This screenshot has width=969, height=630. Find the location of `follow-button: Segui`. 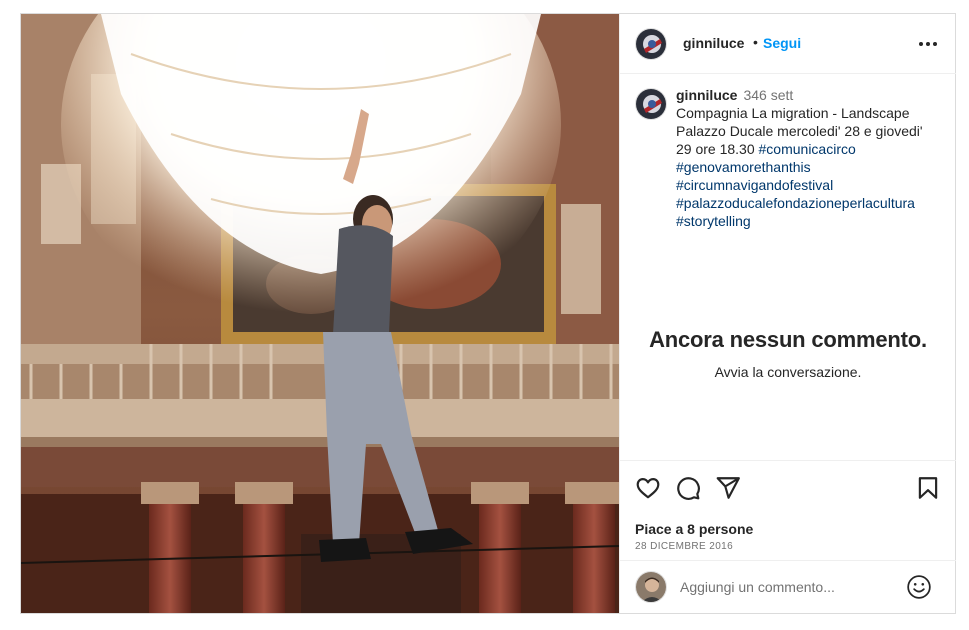

follow-button: Segui is located at coordinates (782, 43).